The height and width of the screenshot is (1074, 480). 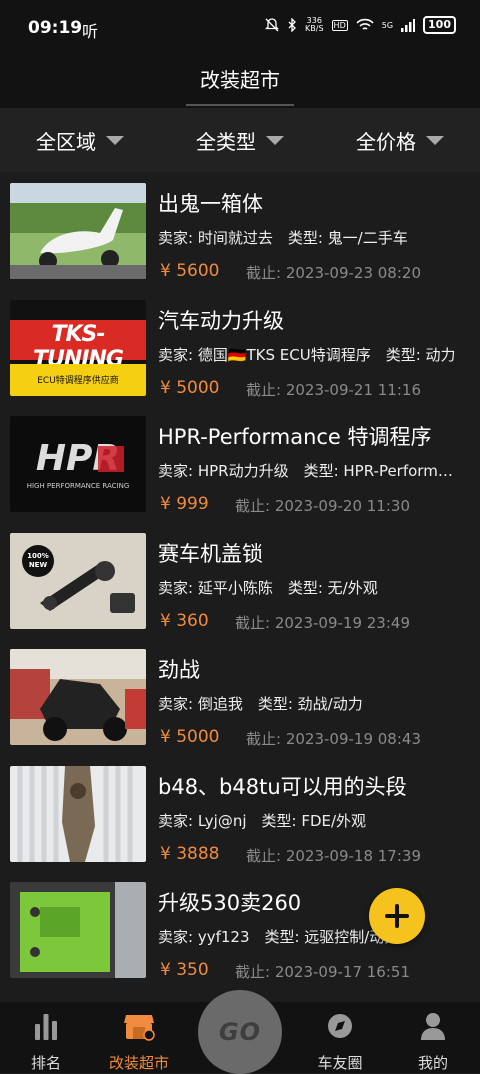 I want to click on mute-bell-icon, so click(x=272, y=25).